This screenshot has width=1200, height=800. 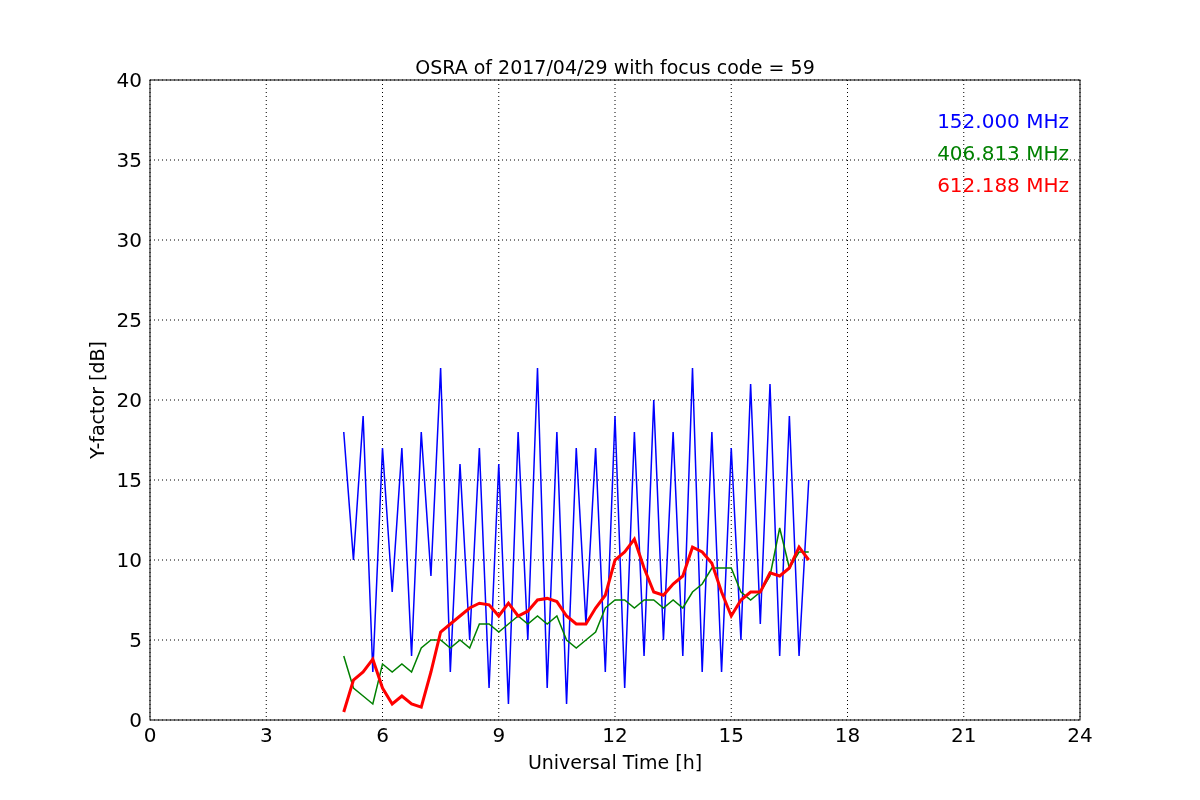 What do you see at coordinates (1003, 185) in the screenshot?
I see `legend-label: 612.188 MHz` at bounding box center [1003, 185].